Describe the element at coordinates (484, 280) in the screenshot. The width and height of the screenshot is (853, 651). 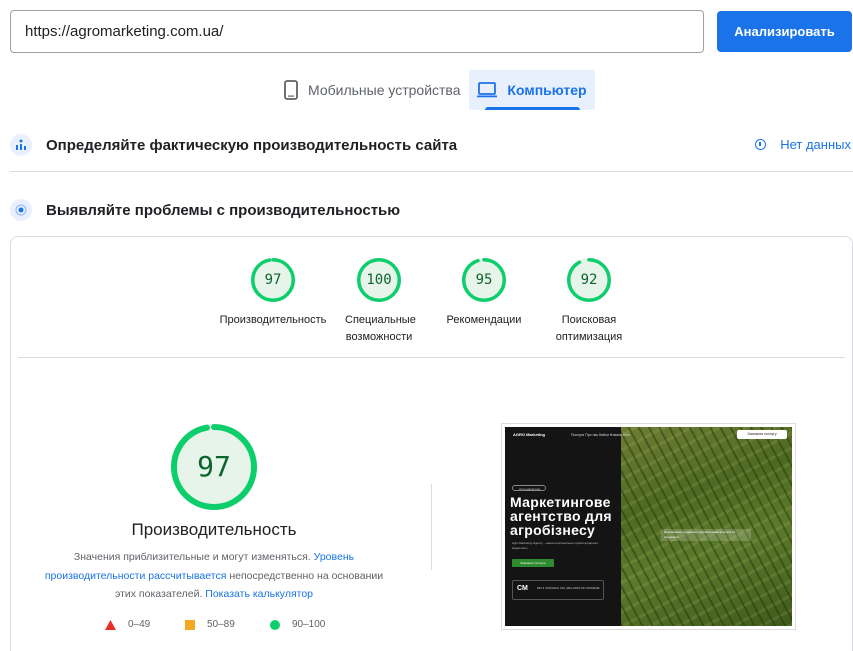
I see `score-value: 95` at that location.